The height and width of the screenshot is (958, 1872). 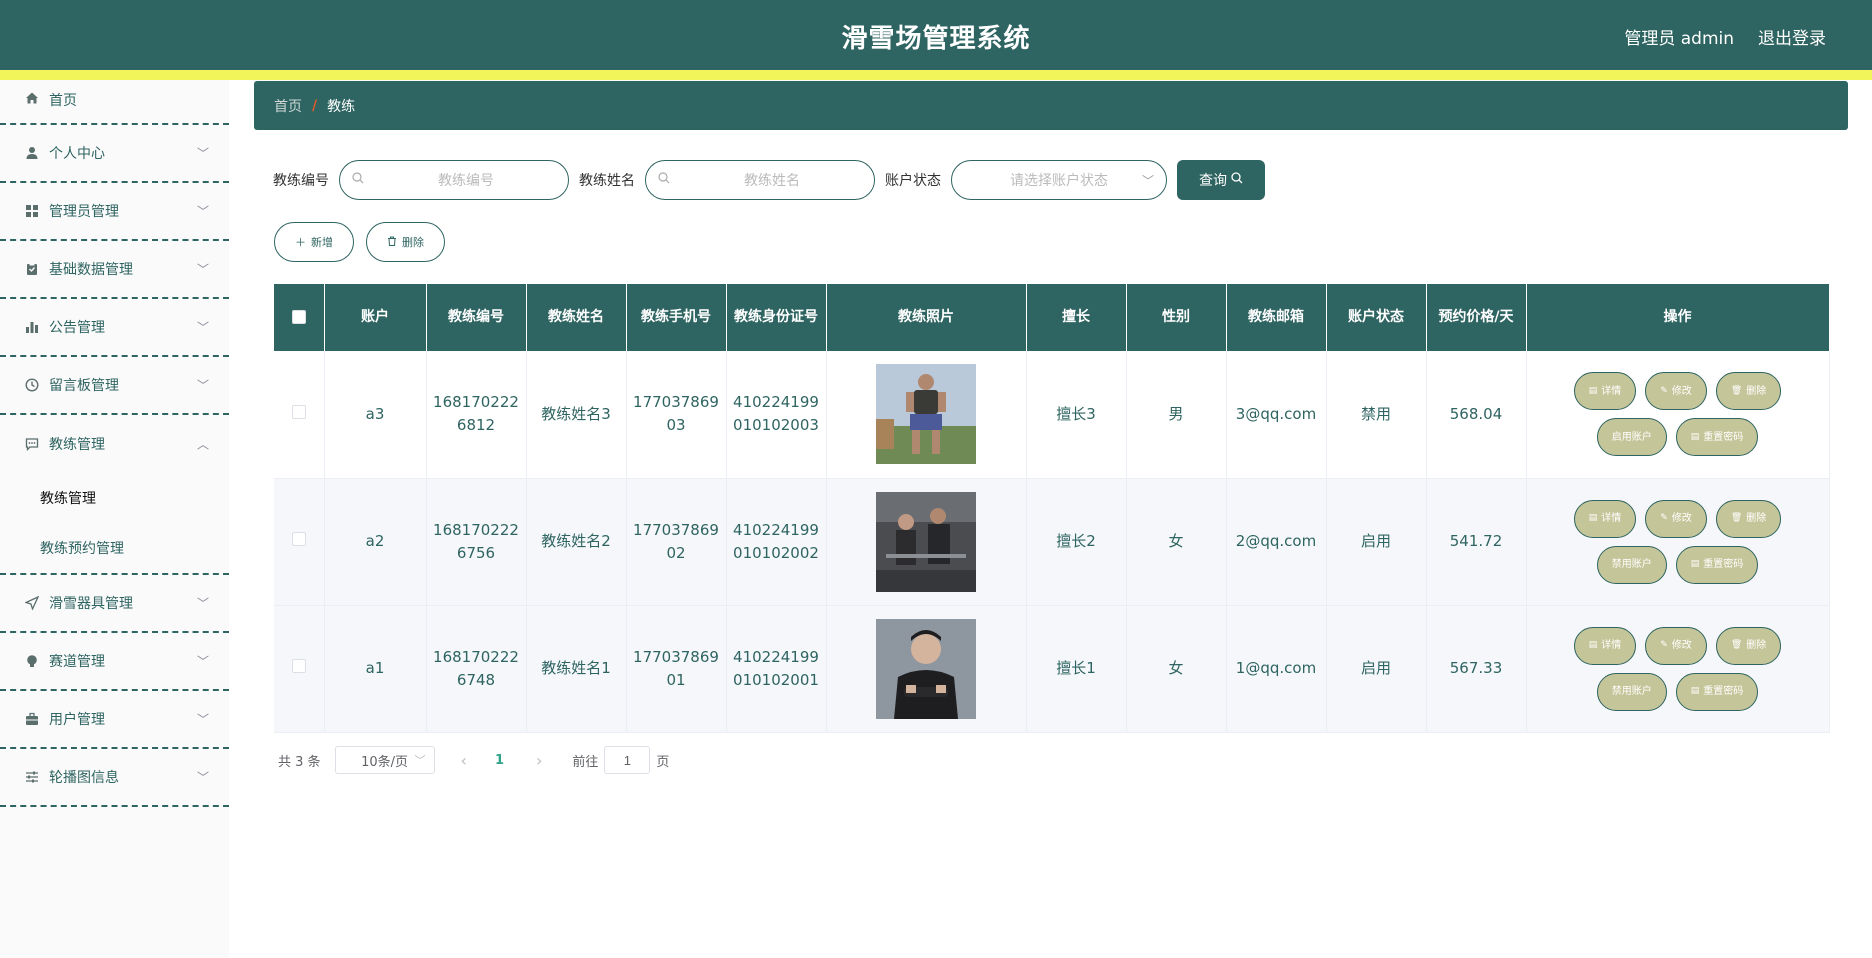 I want to click on chat-icon, so click(x=32, y=444).